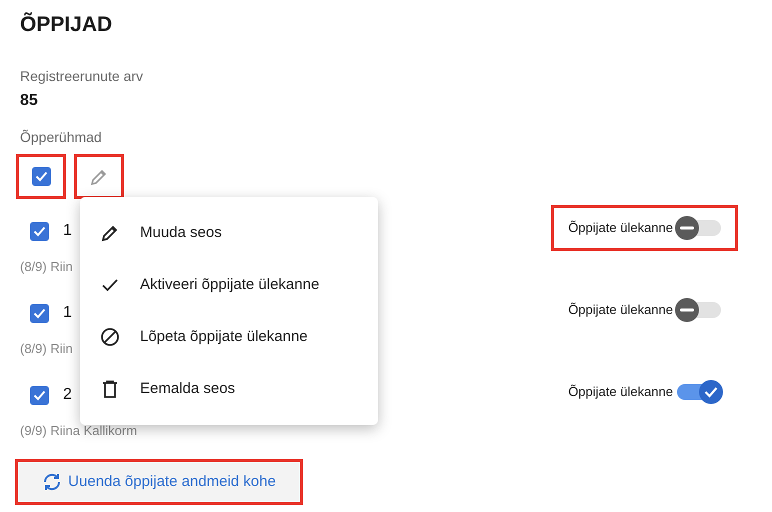 This screenshot has height=512, width=772. What do you see at coordinates (110, 389) in the screenshot?
I see `trash-icon` at bounding box center [110, 389].